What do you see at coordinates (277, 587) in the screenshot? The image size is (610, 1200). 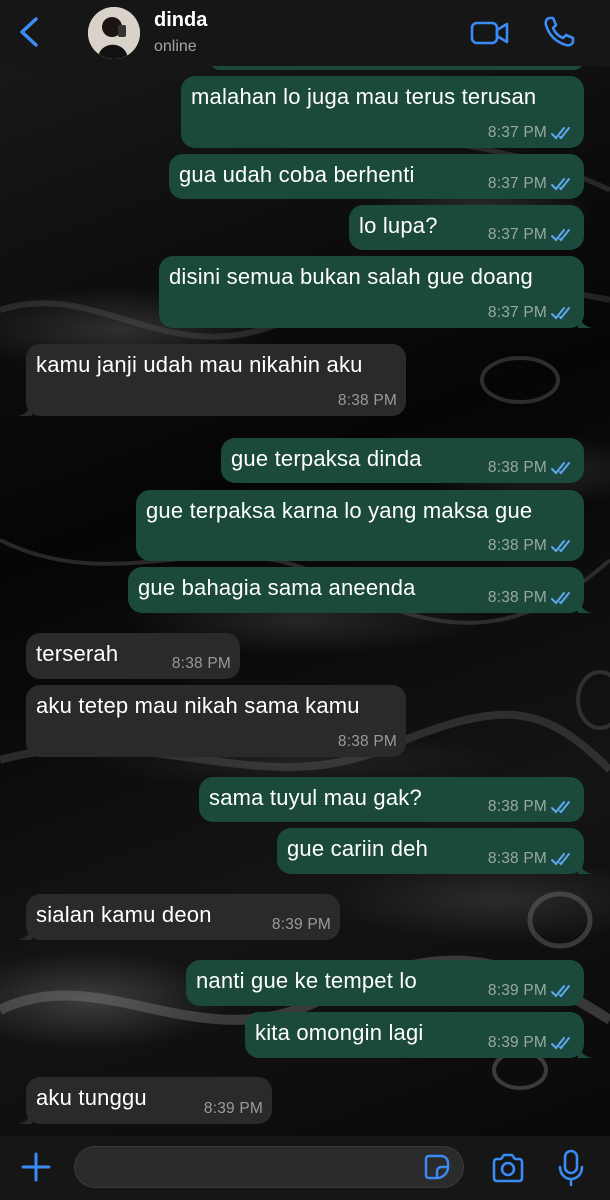 I see `message-text: gue bahagia sama aneenda` at bounding box center [277, 587].